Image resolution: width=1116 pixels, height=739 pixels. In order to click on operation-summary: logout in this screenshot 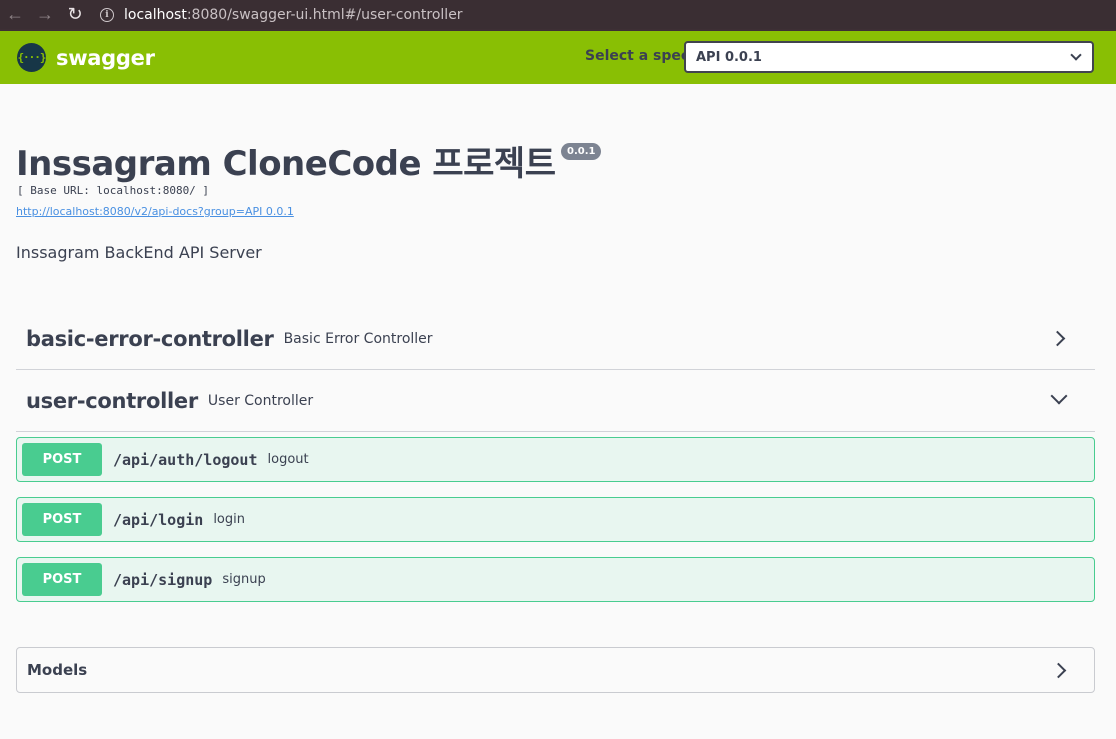, I will do `click(288, 459)`.